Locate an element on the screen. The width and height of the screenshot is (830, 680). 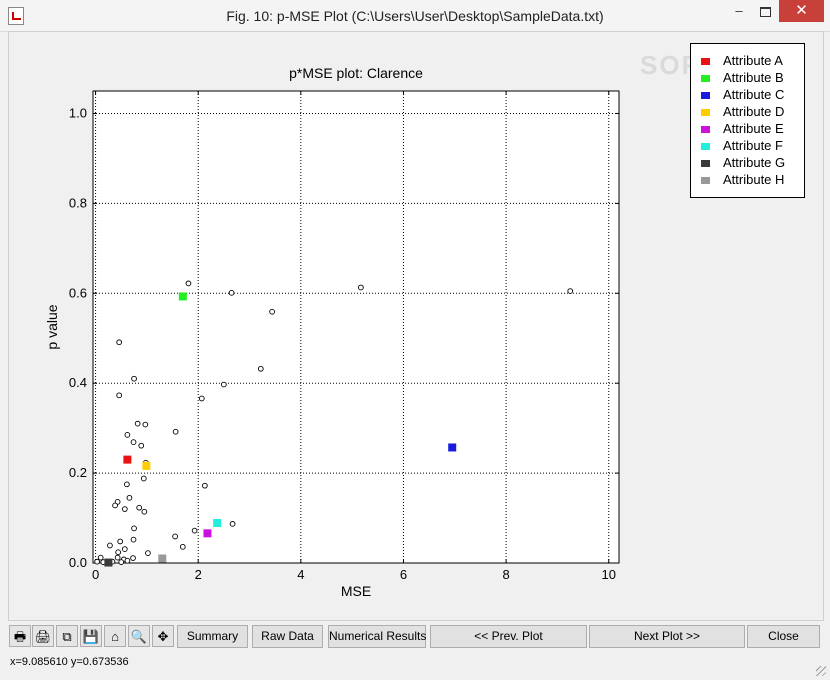
save-icon: 💾 is located at coordinates (91, 636).